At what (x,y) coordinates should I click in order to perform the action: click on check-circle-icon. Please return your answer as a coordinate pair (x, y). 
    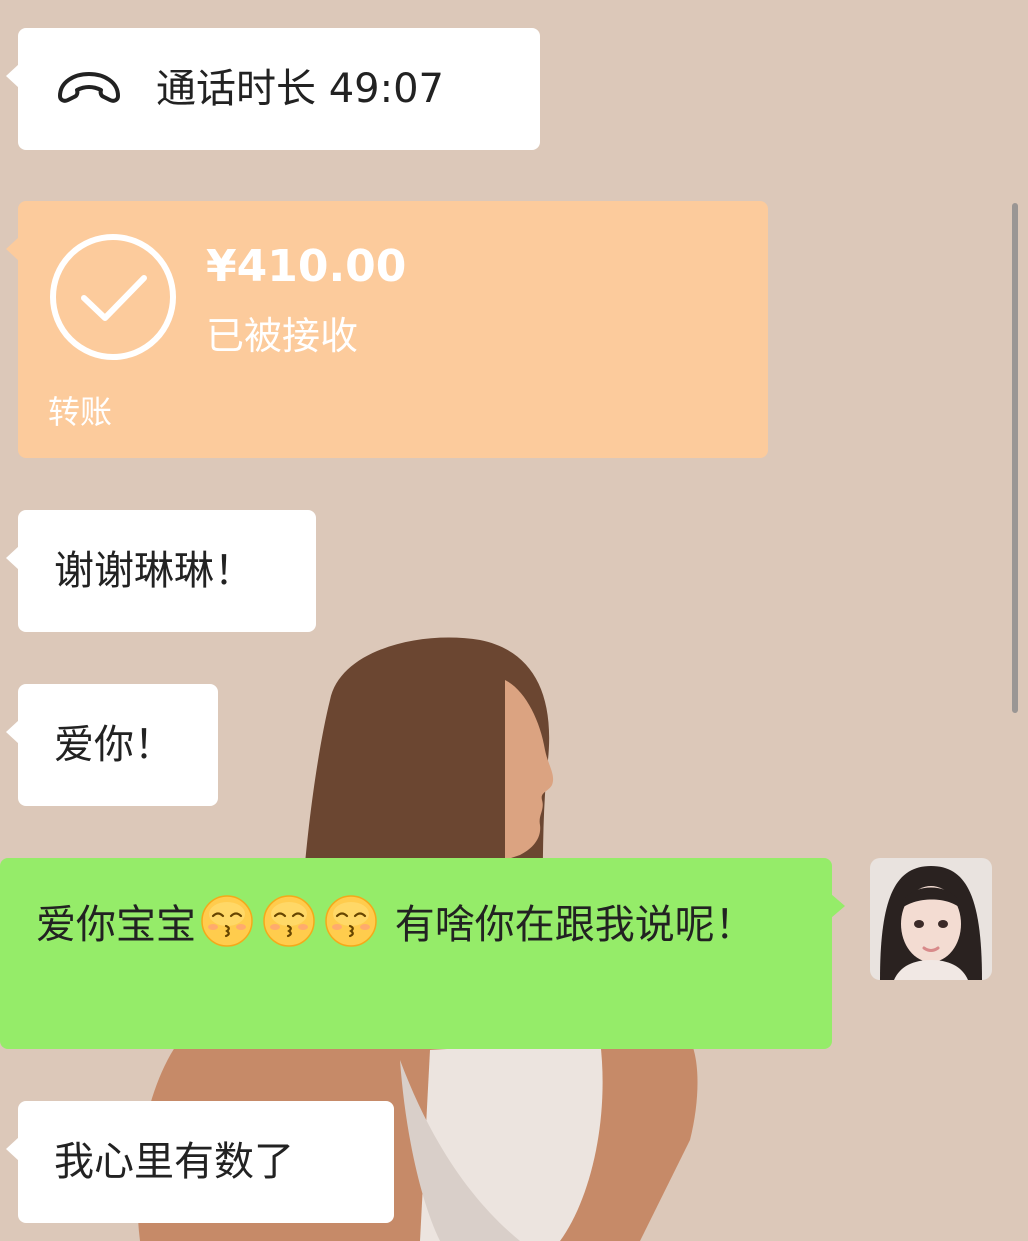
    Looking at the image, I should click on (113, 297).